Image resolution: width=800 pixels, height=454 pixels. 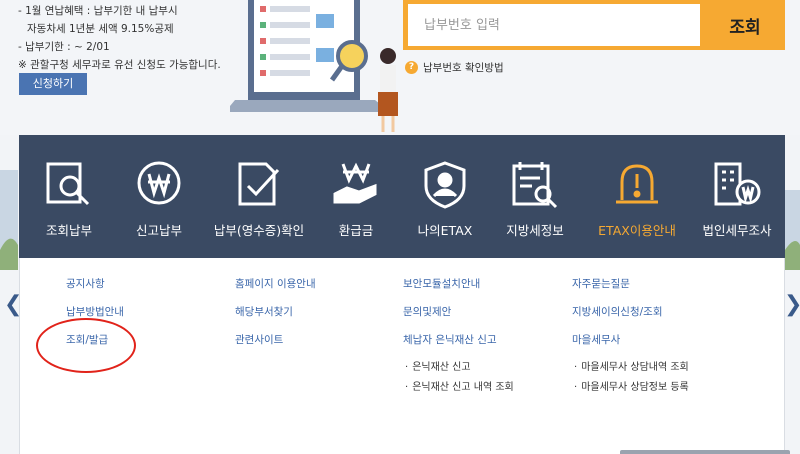 What do you see at coordinates (463, 68) in the screenshot?
I see `help-link-label: 납부번호 확인방법` at bounding box center [463, 68].